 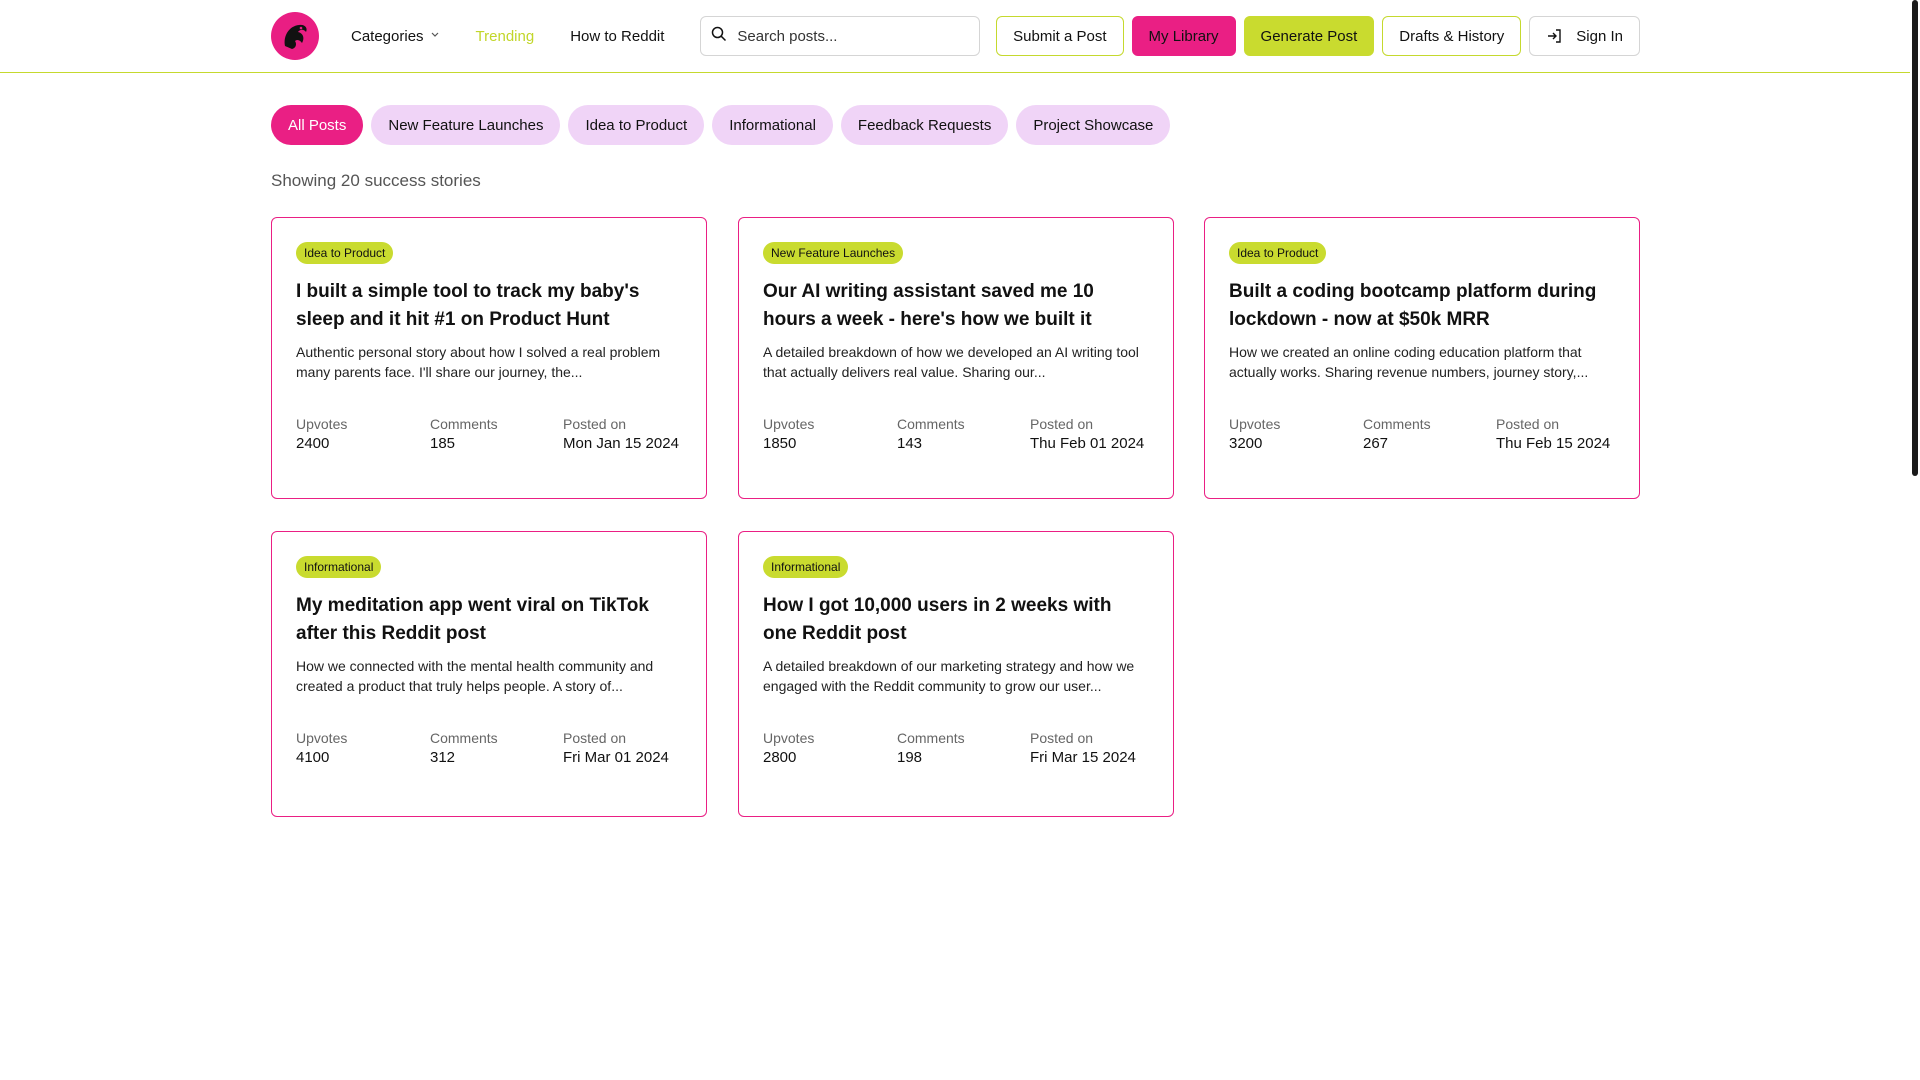 What do you see at coordinates (621, 443) in the screenshot?
I see `posted-value: Mon Jan 15 2024` at bounding box center [621, 443].